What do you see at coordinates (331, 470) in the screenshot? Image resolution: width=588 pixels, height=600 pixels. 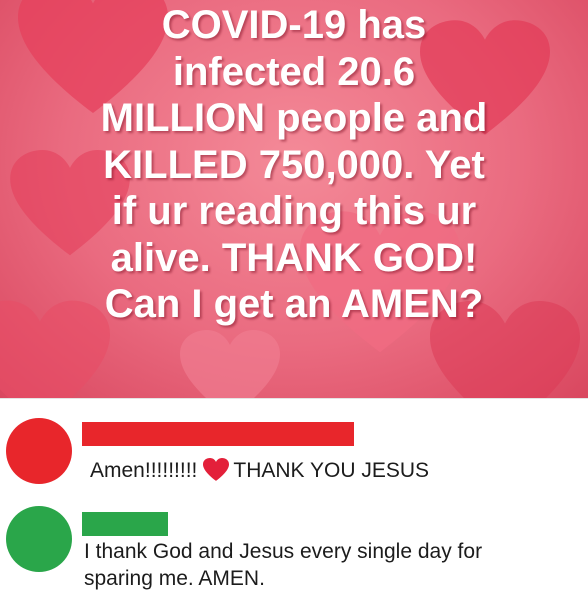 I see `comment-text-part: THANK YOU JESUS` at bounding box center [331, 470].